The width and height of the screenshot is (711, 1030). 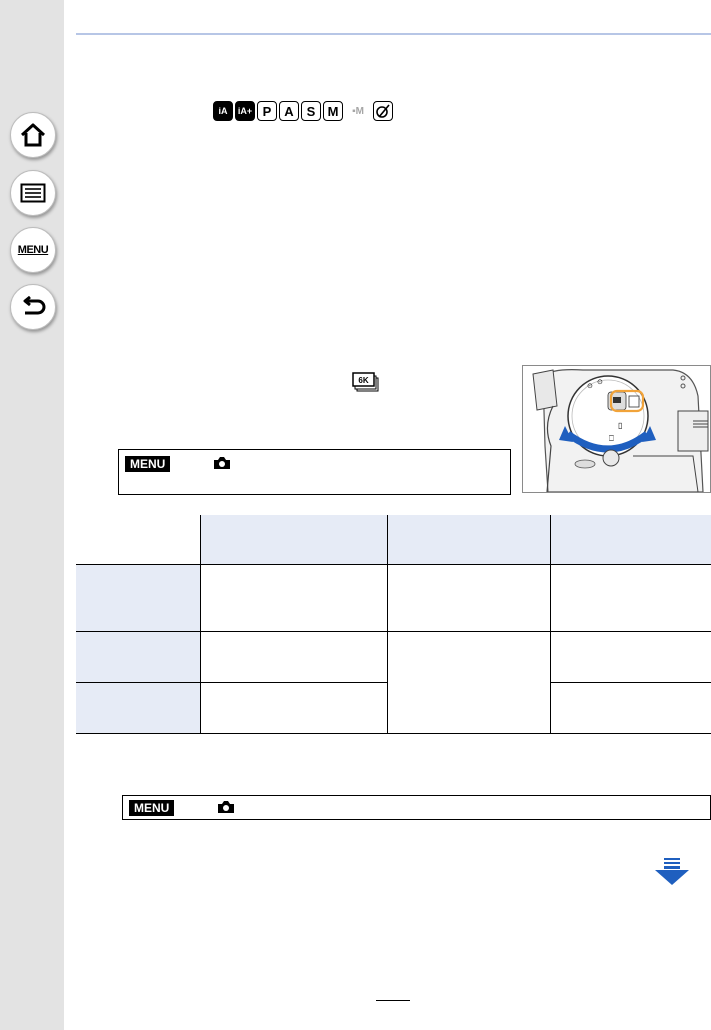 I want to click on back-button, so click(x=33, y=307).